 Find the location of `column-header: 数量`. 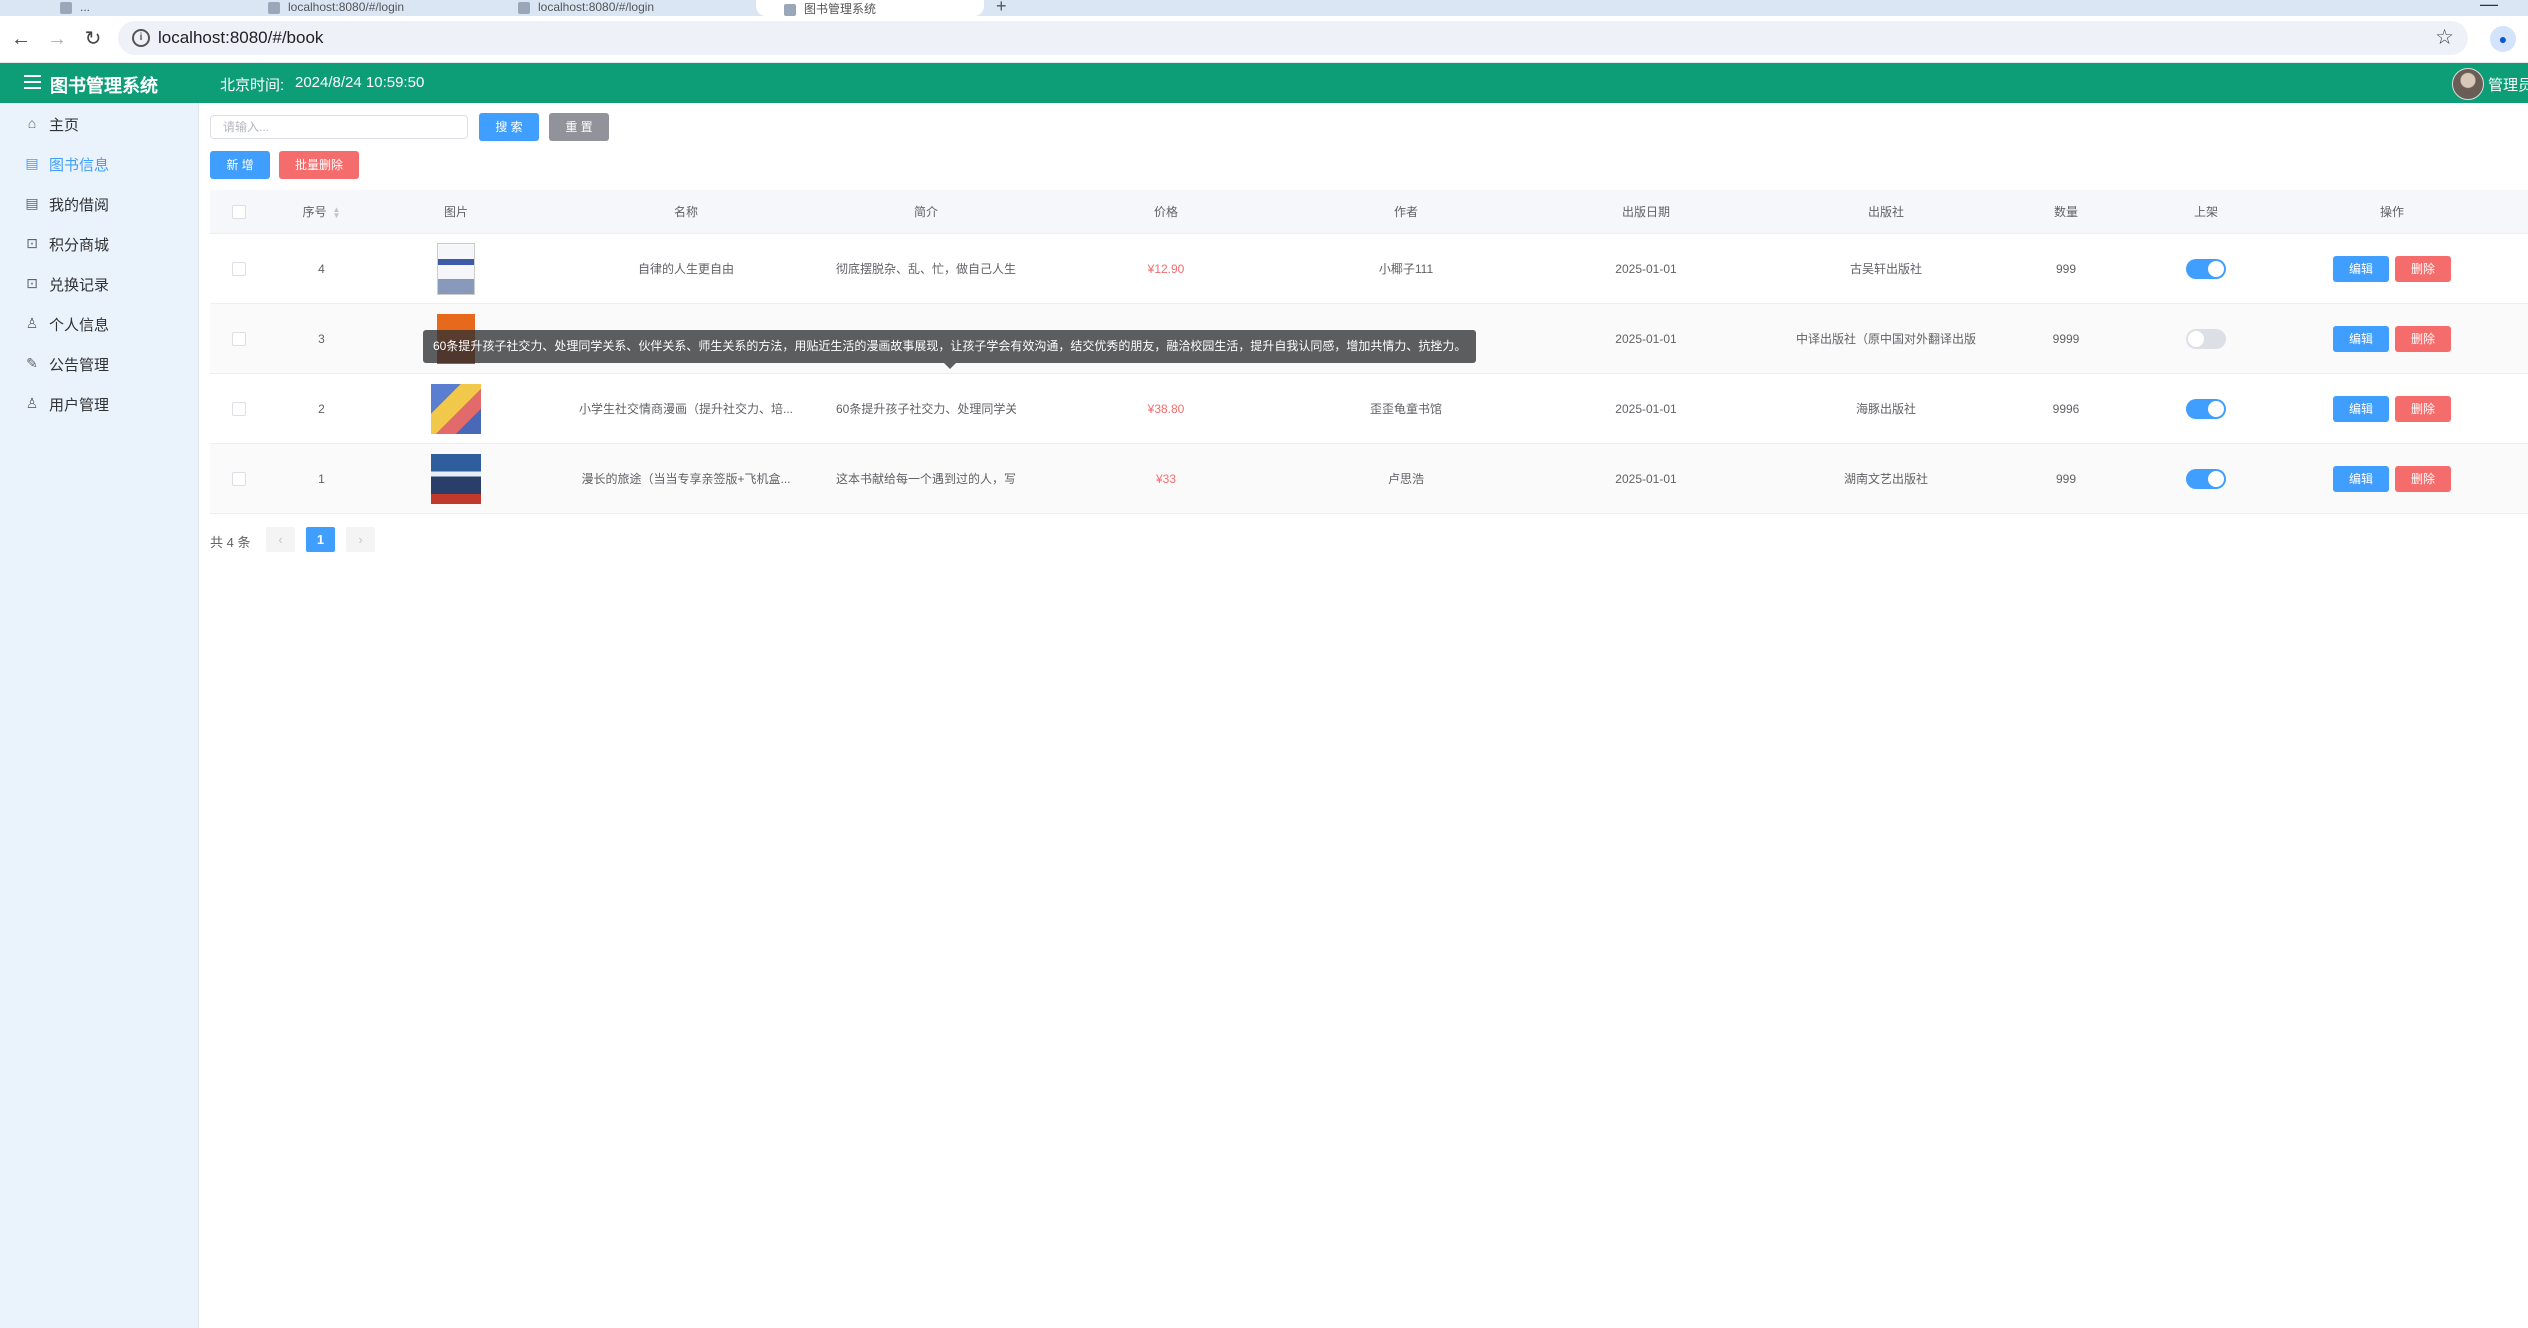

column-header: 数量 is located at coordinates (2066, 212).